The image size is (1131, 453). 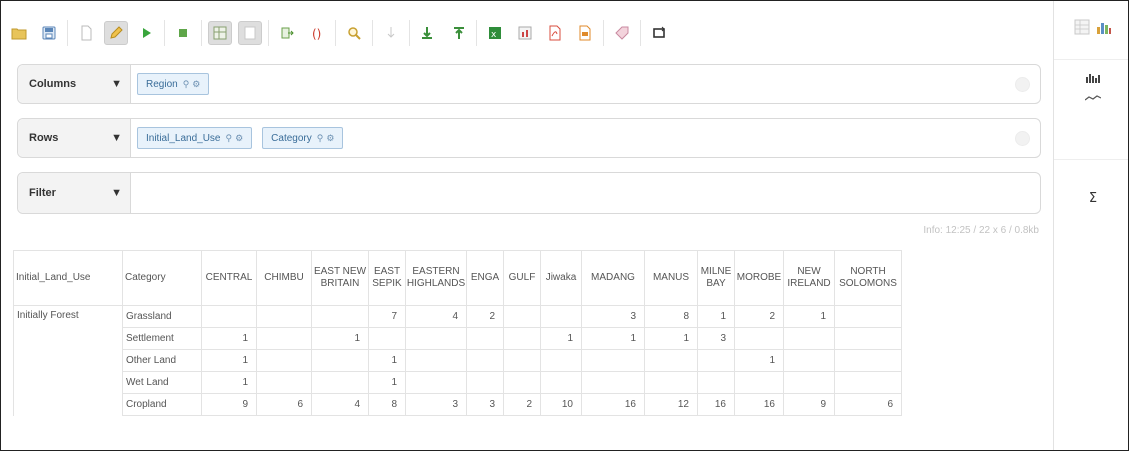 What do you see at coordinates (485, 316) in the screenshot?
I see `table-cell: 2` at bounding box center [485, 316].